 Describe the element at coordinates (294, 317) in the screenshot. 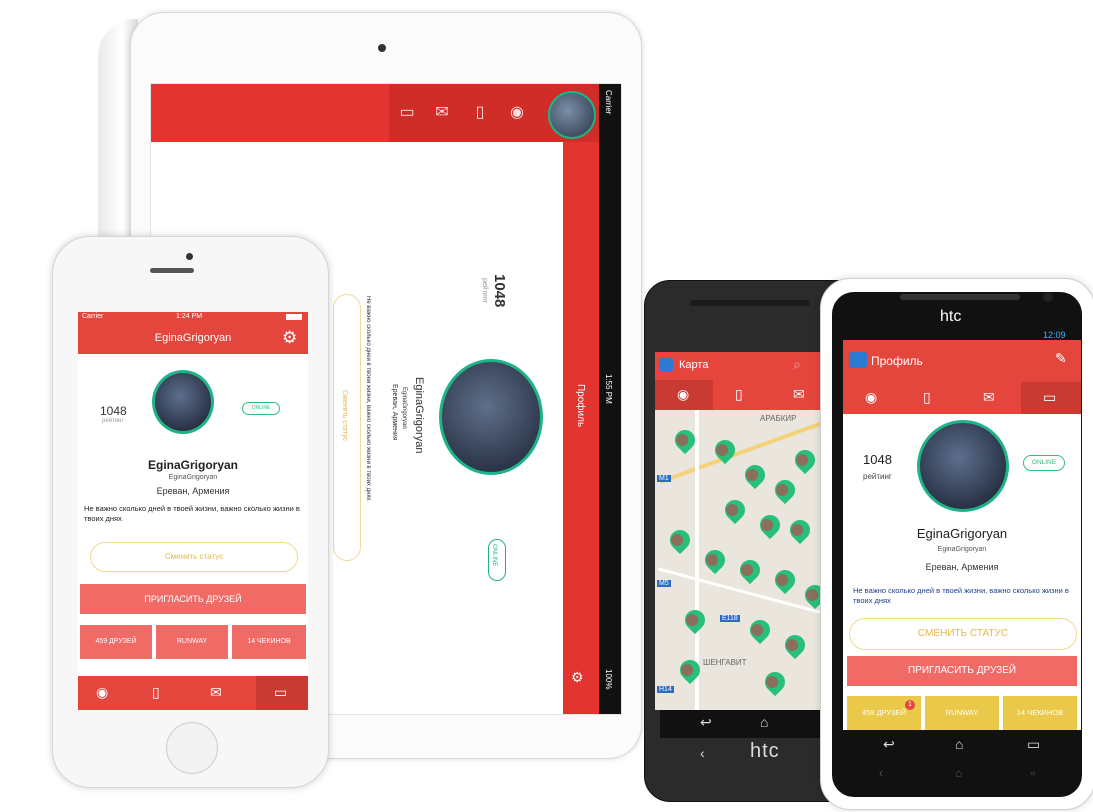

I see `battery-icon` at that location.